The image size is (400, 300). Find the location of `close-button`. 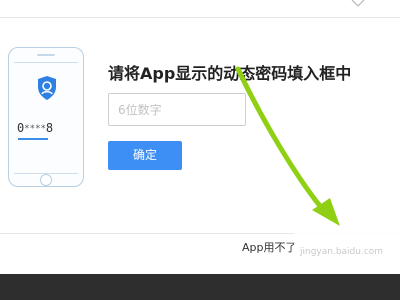

close-button is located at coordinates (358, 5).